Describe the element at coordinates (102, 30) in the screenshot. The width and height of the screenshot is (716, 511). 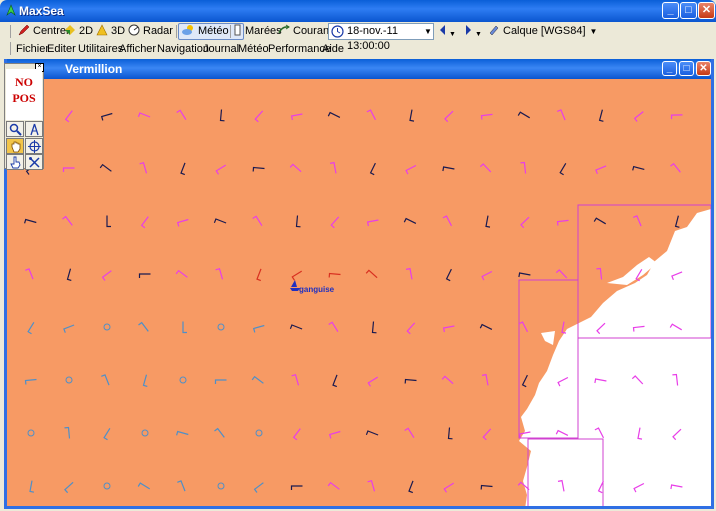
I see `3d-view-icon` at that location.